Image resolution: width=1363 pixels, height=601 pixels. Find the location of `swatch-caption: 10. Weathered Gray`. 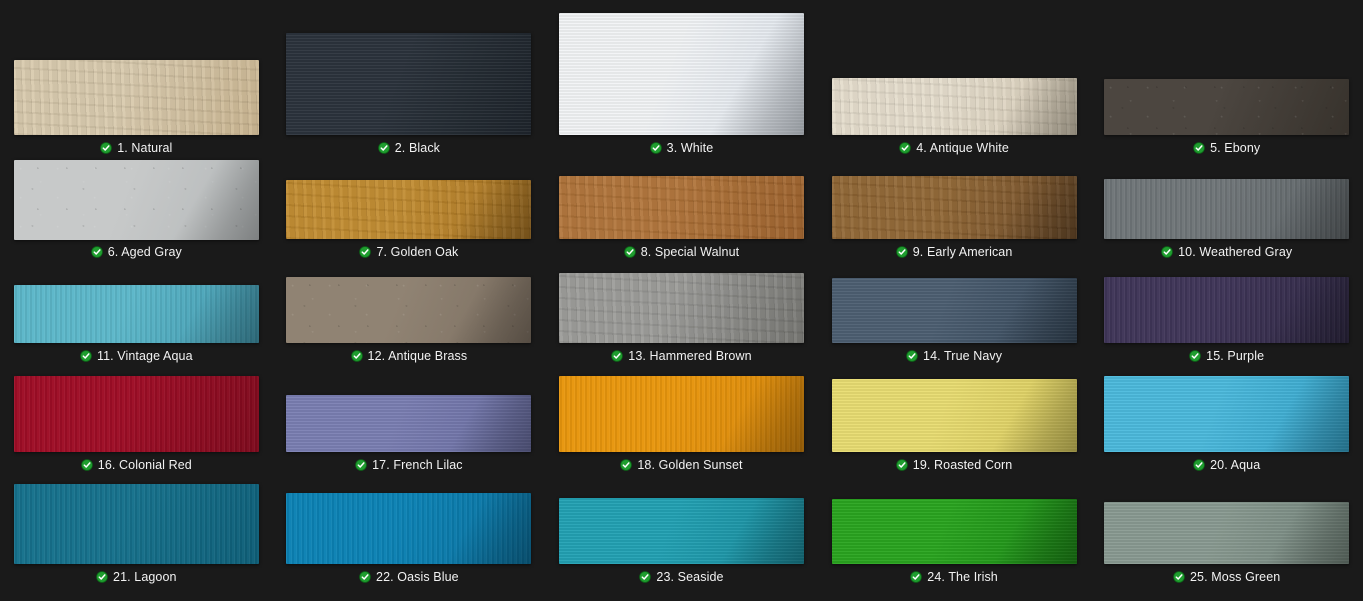

swatch-caption: 10. Weathered Gray is located at coordinates (1226, 251).